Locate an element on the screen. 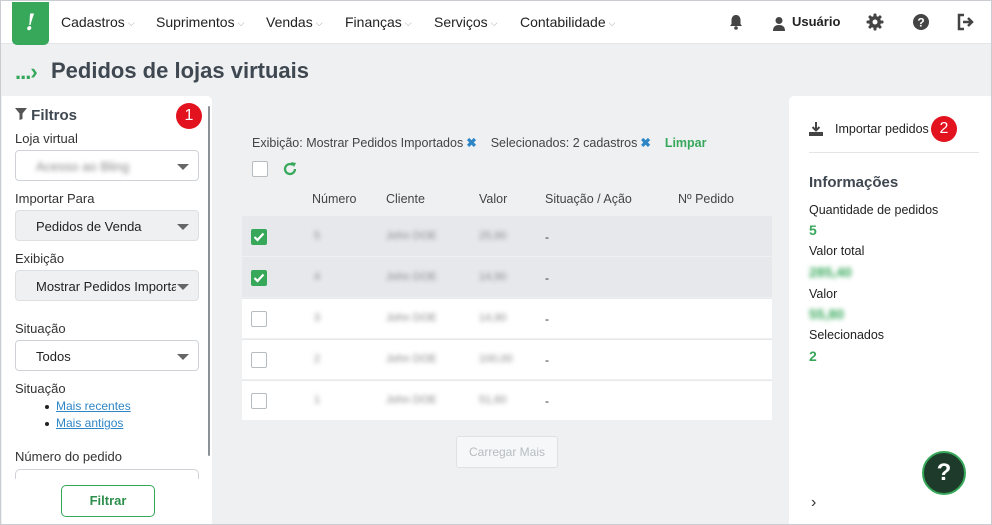 This screenshot has height=525, width=992. bell-icon is located at coordinates (736, 22).